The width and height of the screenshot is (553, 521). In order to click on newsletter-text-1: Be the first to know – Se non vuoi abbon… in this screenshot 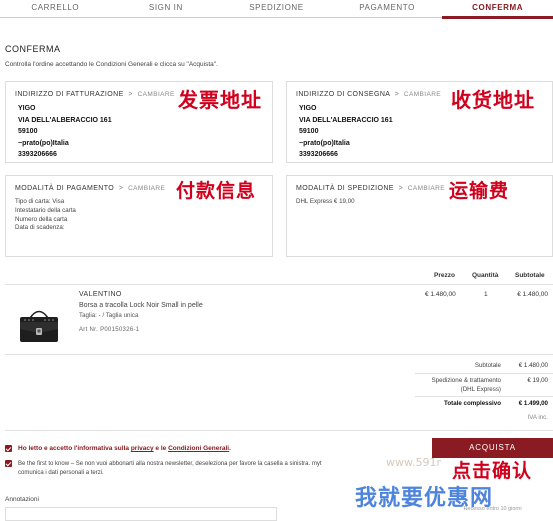, I will do `click(170, 464)`.